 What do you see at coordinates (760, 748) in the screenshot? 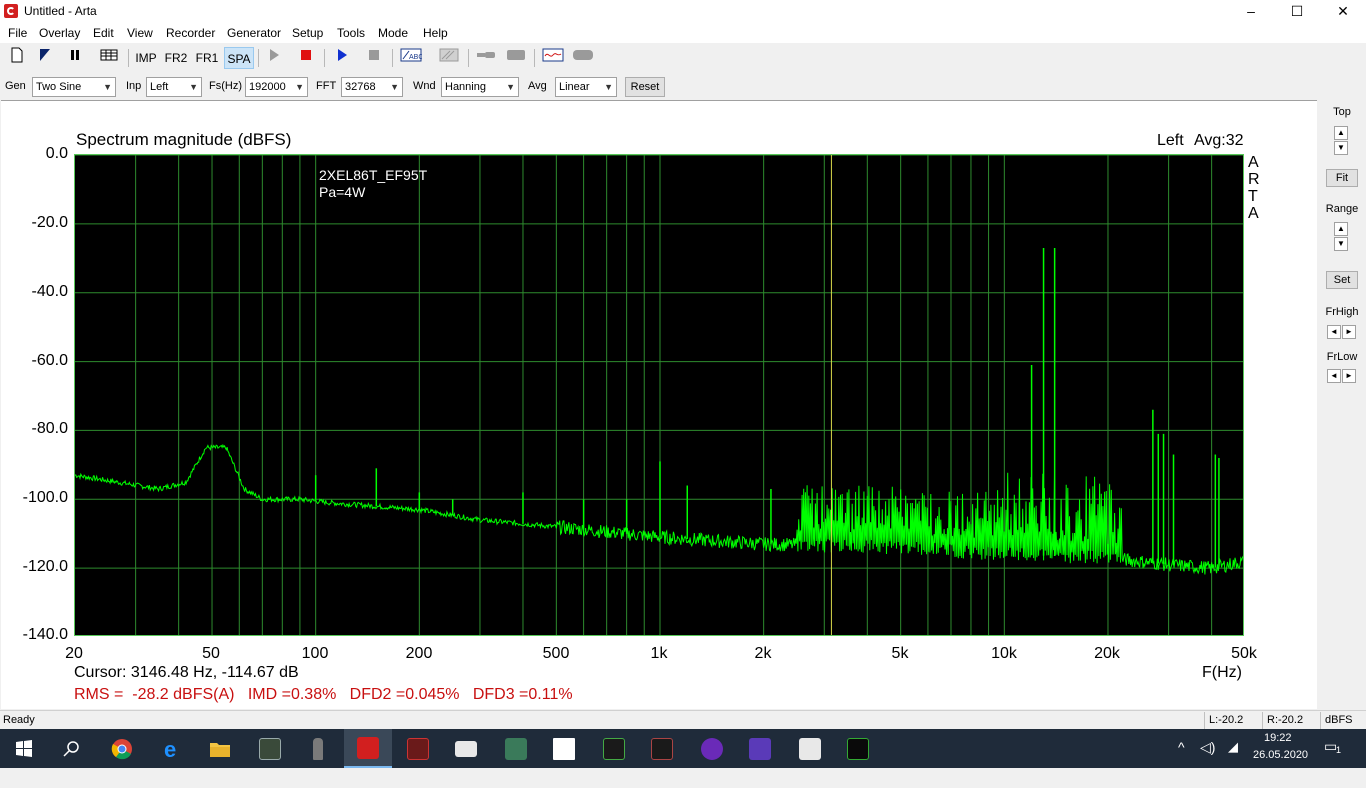
I see `app-pen-icon` at bounding box center [760, 748].